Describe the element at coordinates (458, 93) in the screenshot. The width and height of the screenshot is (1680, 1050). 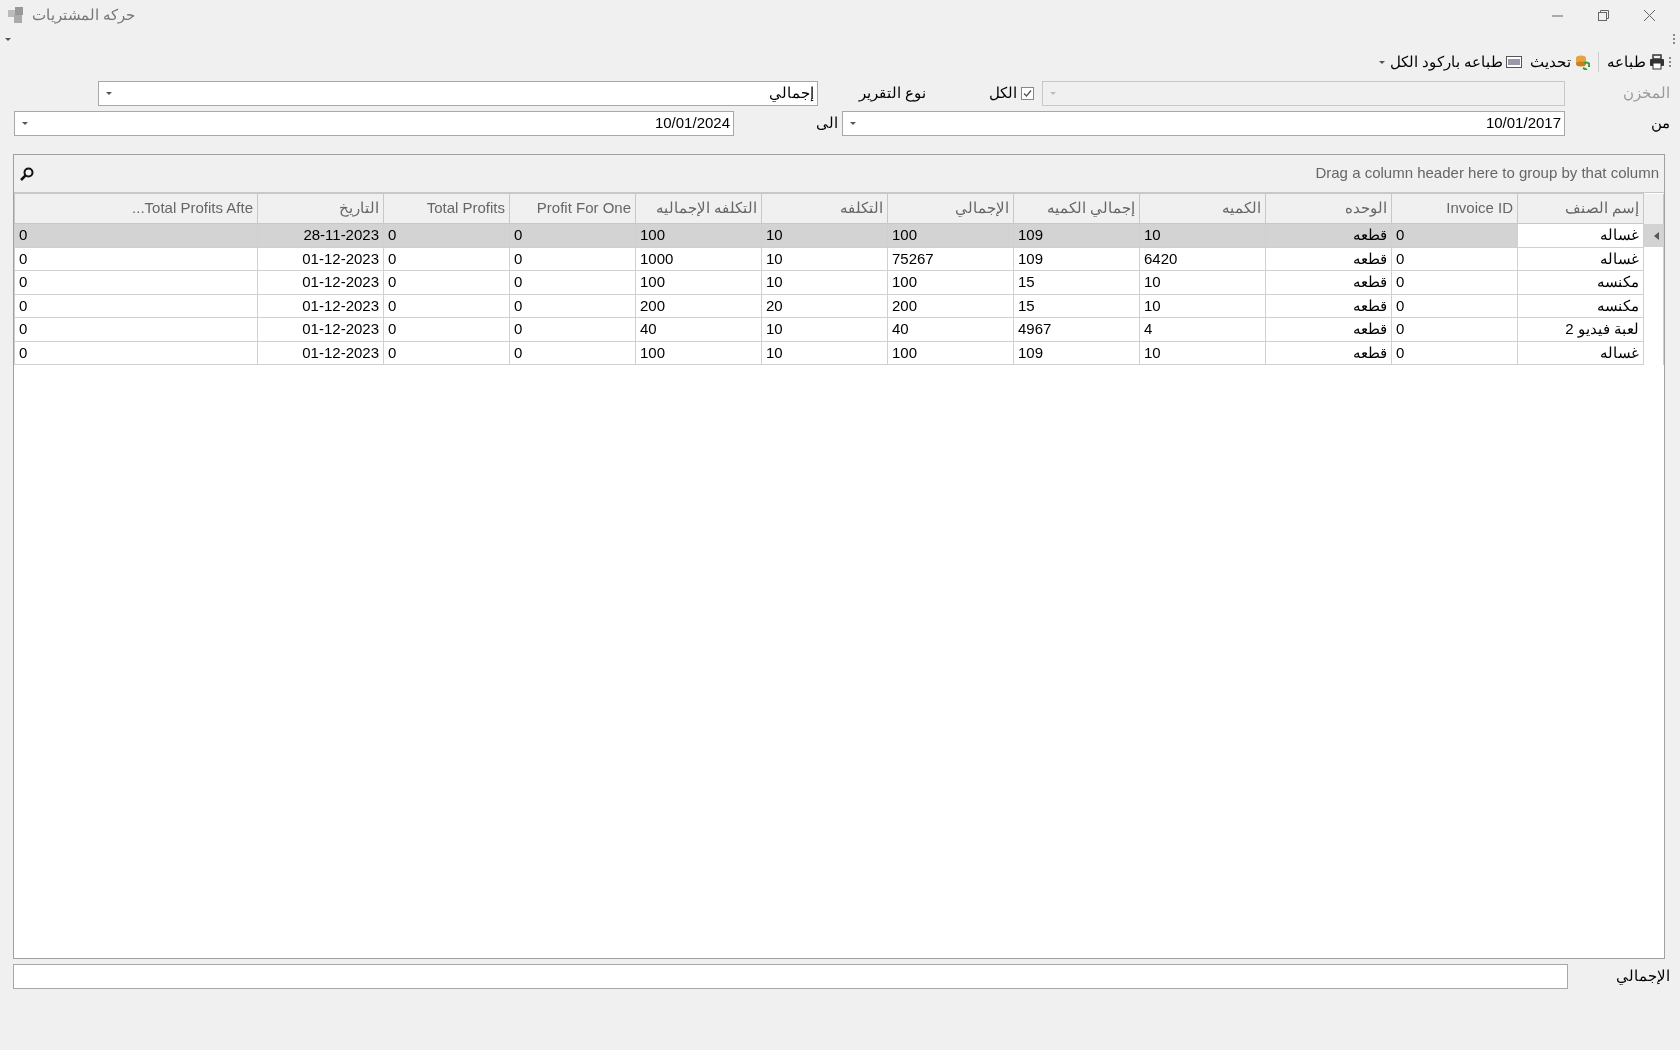
I see `report-type-combo: إجمالي` at that location.